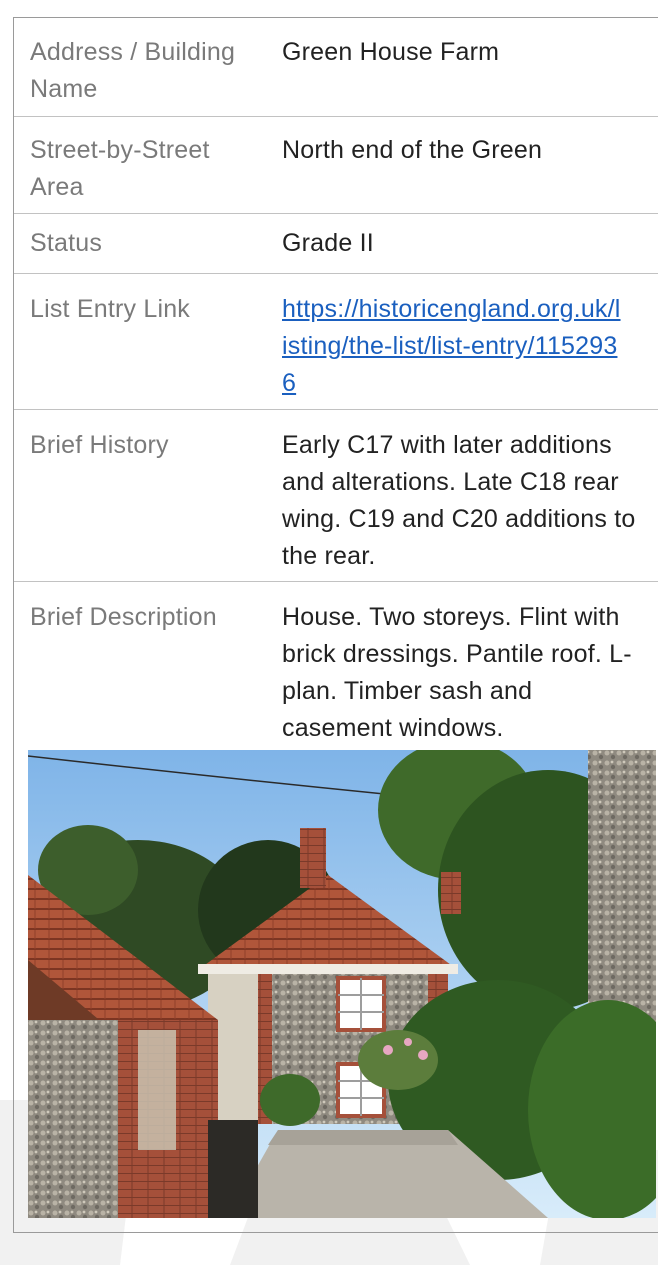 This screenshot has width=658, height=1265. Describe the element at coordinates (336, 67) in the screenshot. I see `row-address: Address / Building Name Green House Farm` at that location.